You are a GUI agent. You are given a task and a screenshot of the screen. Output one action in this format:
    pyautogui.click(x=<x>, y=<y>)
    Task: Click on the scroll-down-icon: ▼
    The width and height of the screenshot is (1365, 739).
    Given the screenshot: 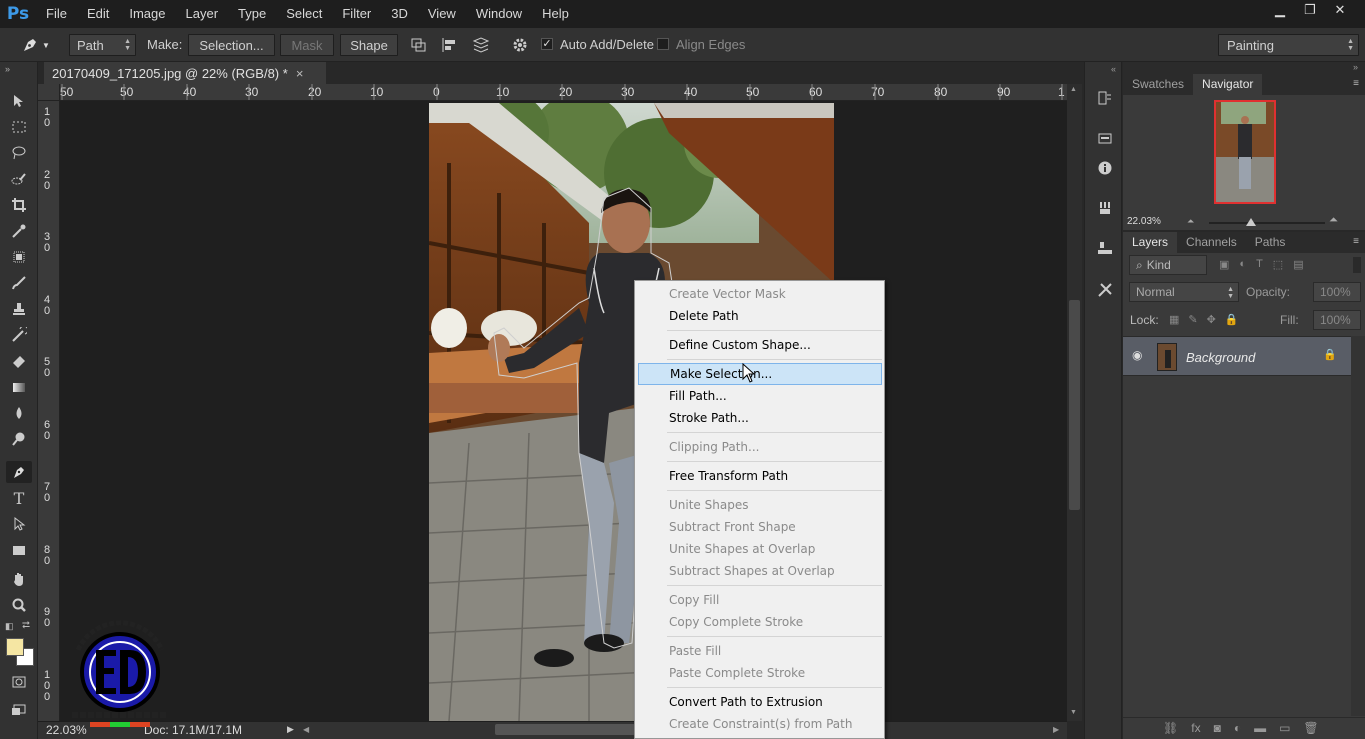 What is the action you would take?
    pyautogui.click(x=1073, y=712)
    